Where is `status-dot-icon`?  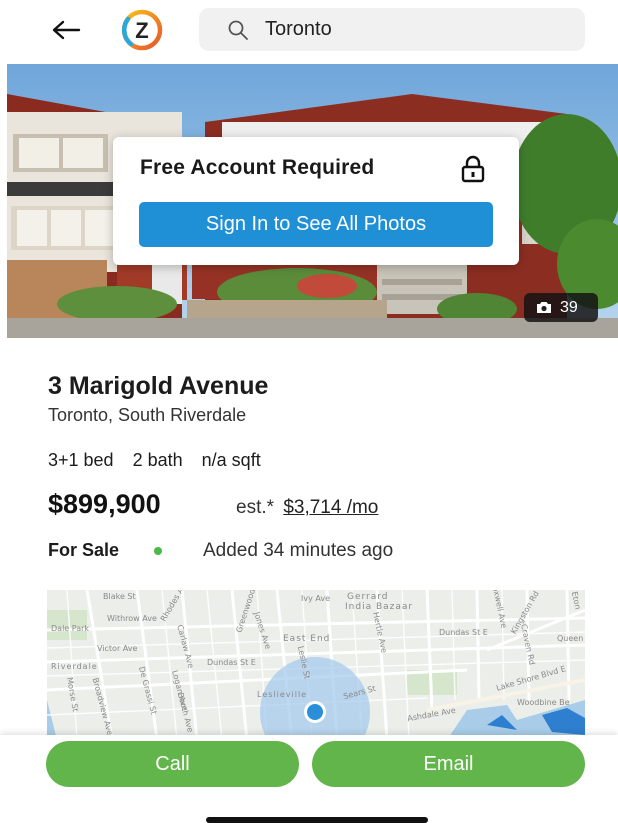
status-dot-icon is located at coordinates (158, 551).